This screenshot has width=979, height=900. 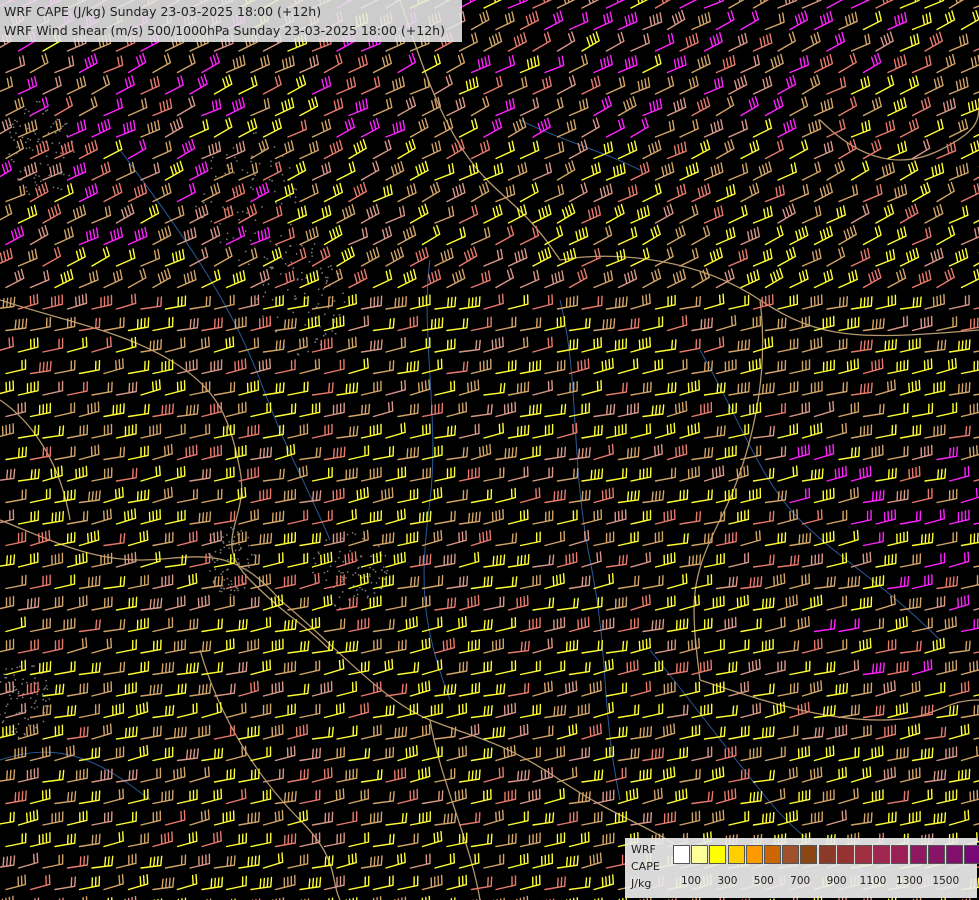 What do you see at coordinates (764, 881) in the screenshot?
I see `legend-tick-label: 500` at bounding box center [764, 881].